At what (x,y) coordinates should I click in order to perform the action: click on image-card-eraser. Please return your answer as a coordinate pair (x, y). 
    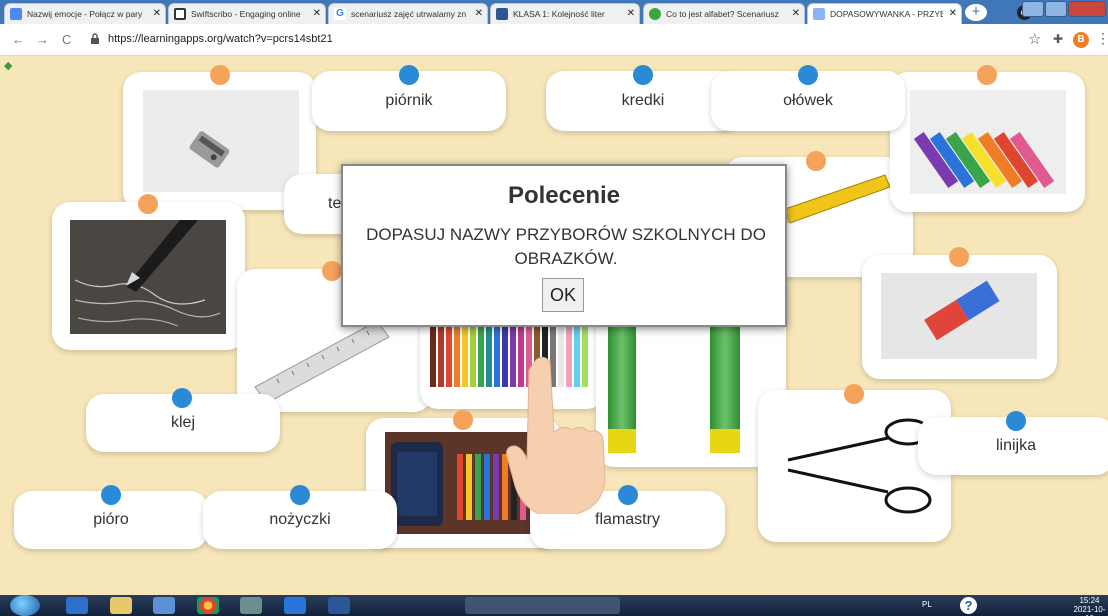
    Looking at the image, I should click on (959, 313).